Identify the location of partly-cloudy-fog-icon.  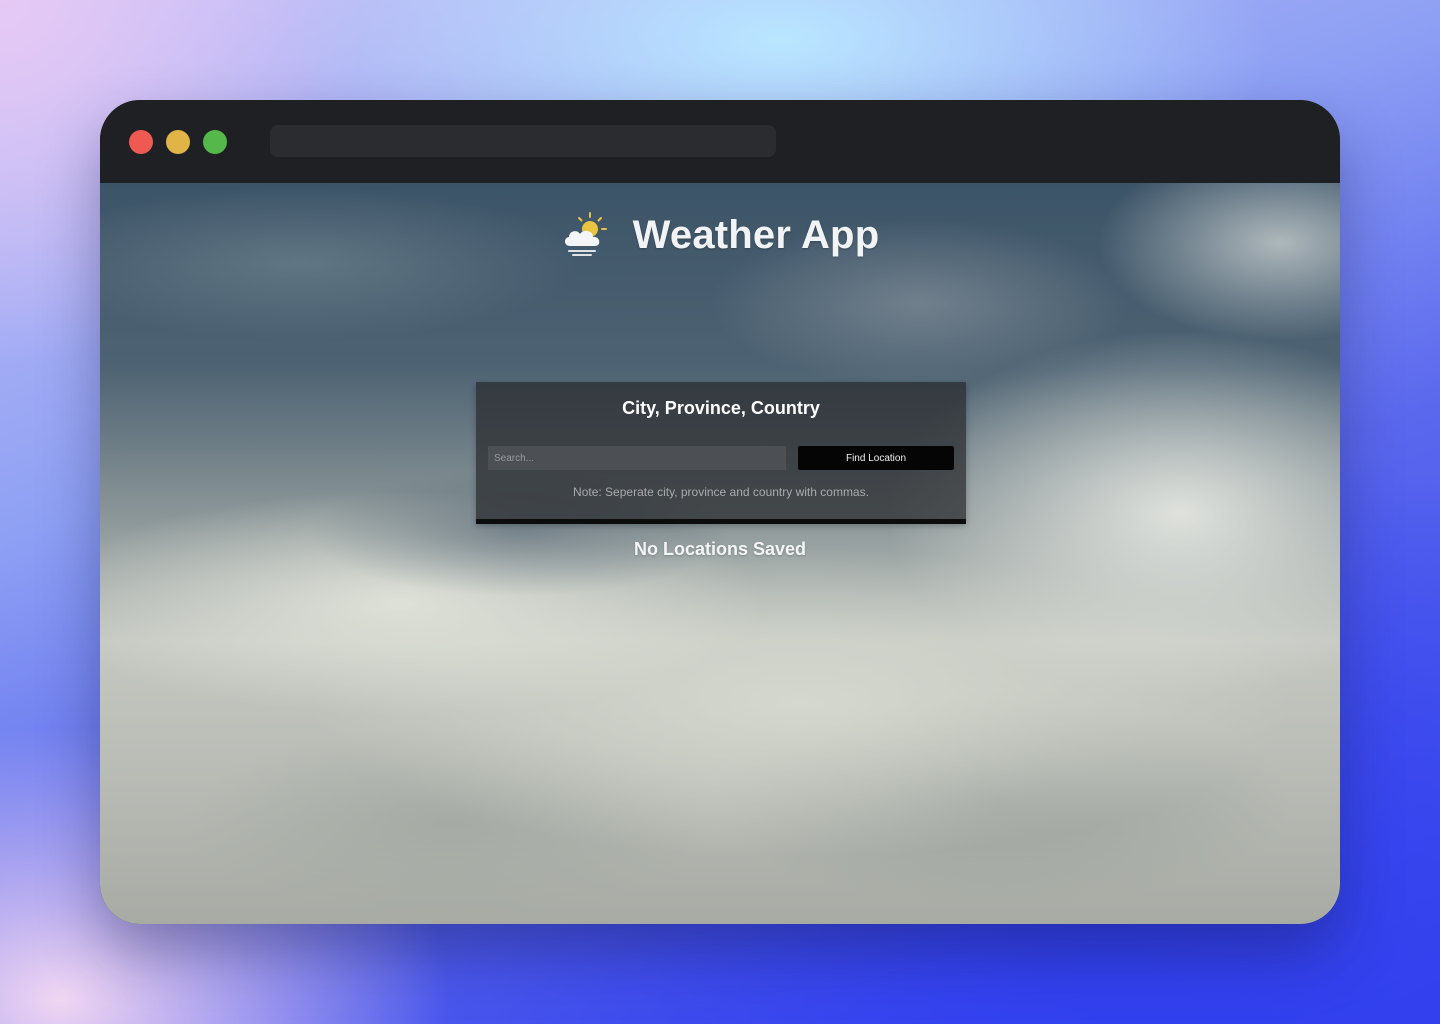
(585, 235).